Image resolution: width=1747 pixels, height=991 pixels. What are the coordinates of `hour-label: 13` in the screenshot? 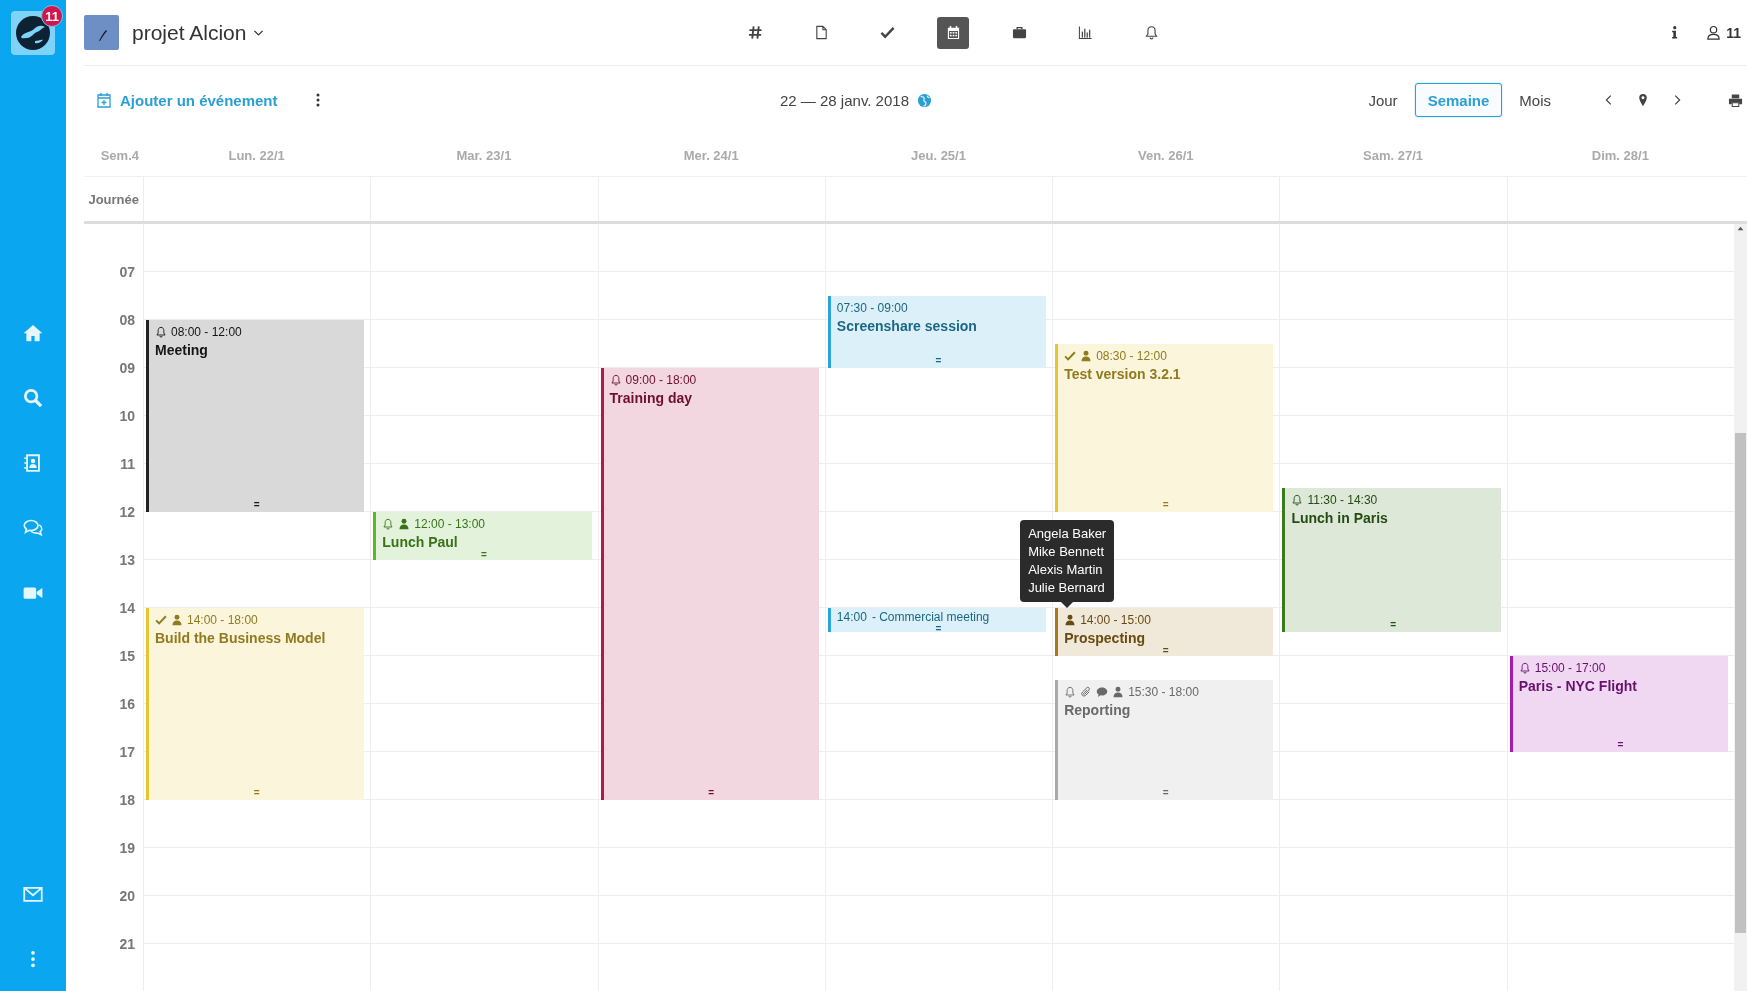 It's located at (127, 560).